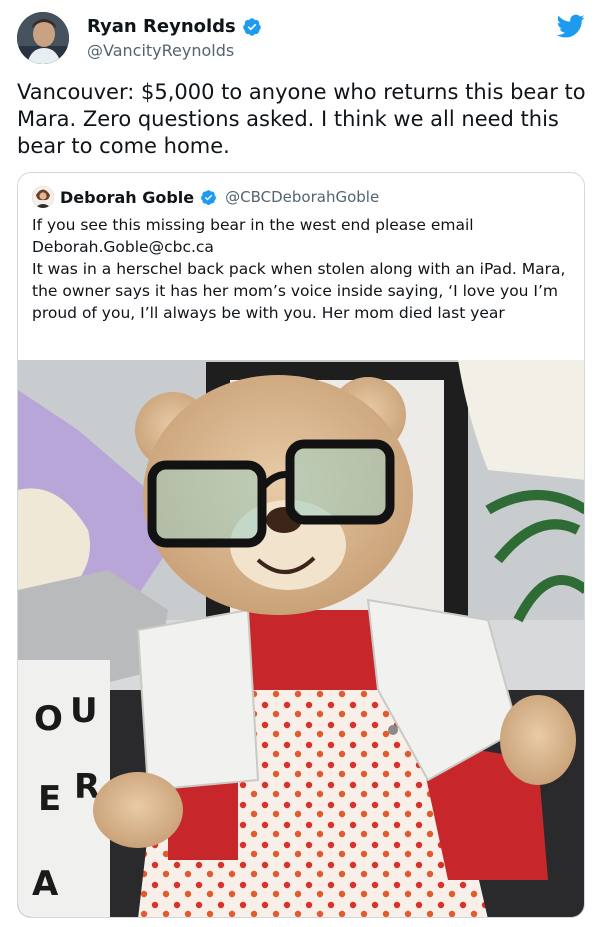 The image size is (600, 927). I want to click on quoted-author-handle: @CBCDeborahGoble, so click(302, 197).